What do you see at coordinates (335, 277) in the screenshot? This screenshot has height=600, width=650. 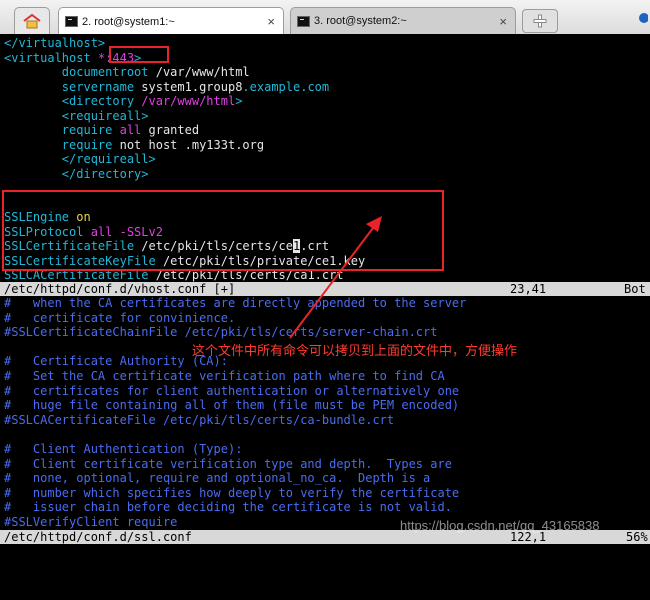 I see `annotation-arrow` at bounding box center [335, 277].